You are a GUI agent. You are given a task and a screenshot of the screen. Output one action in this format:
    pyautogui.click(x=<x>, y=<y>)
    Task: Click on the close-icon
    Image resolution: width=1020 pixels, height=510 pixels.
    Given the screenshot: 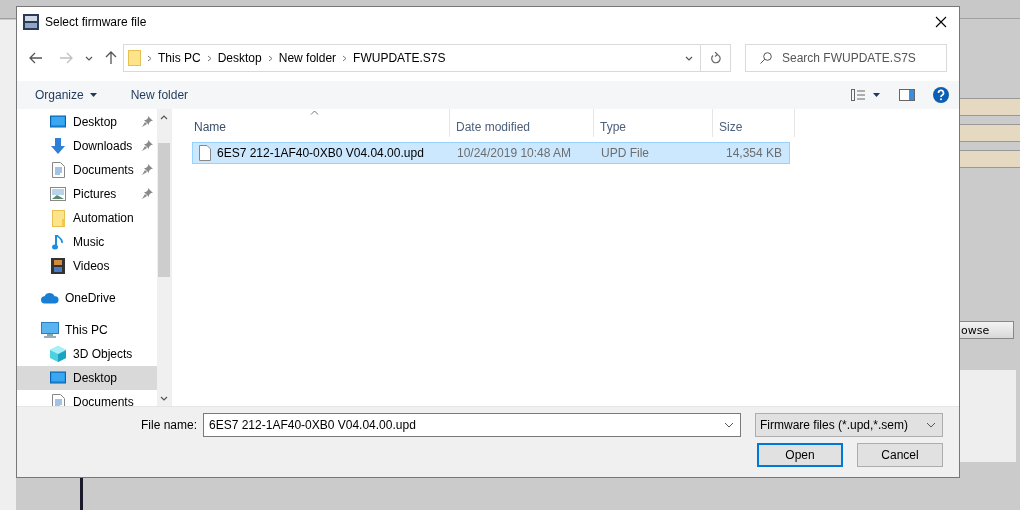 What is the action you would take?
    pyautogui.click(x=941, y=22)
    